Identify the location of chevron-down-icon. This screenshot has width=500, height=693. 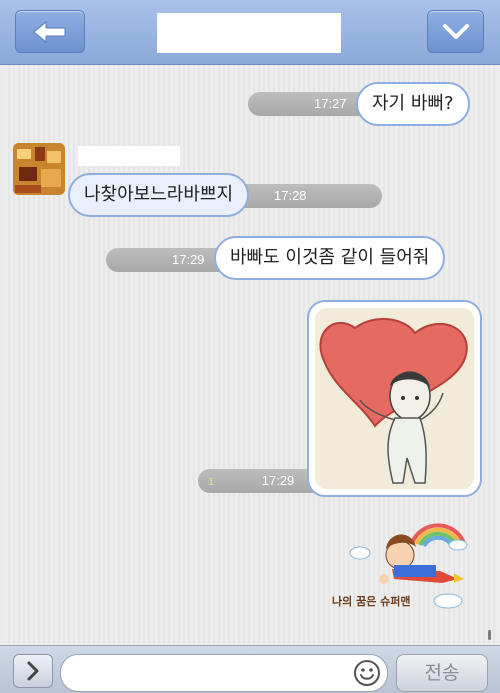
(455, 31).